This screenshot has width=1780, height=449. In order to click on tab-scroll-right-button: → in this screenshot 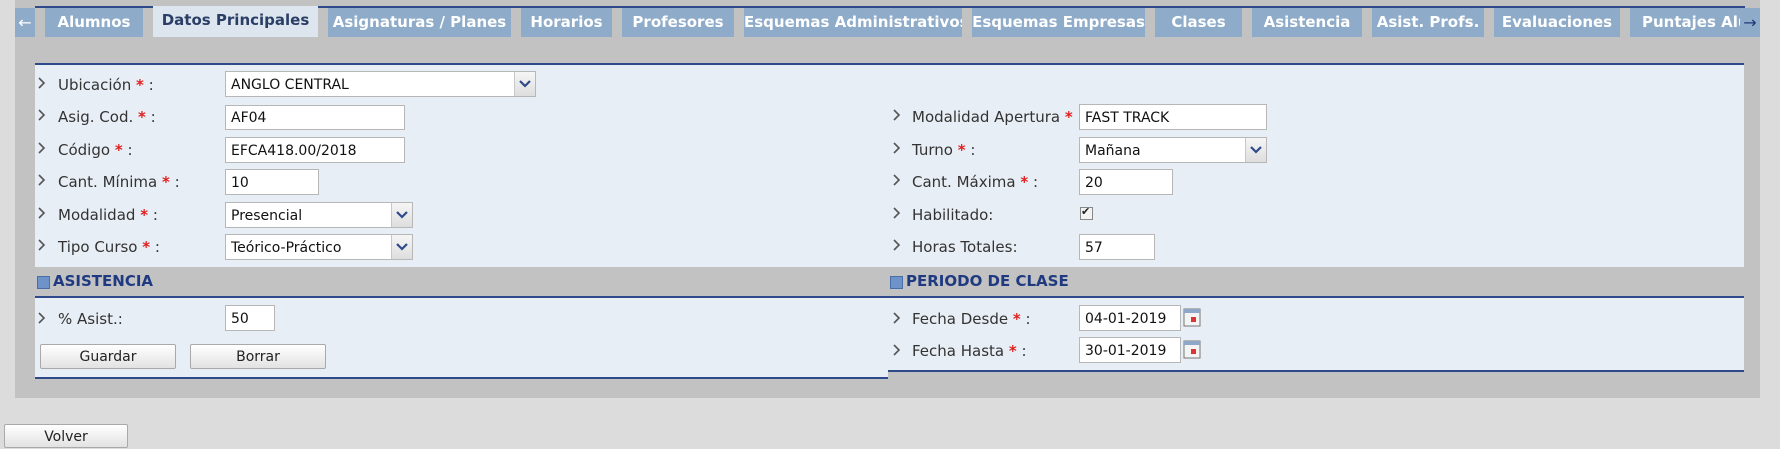, I will do `click(1750, 22)`.